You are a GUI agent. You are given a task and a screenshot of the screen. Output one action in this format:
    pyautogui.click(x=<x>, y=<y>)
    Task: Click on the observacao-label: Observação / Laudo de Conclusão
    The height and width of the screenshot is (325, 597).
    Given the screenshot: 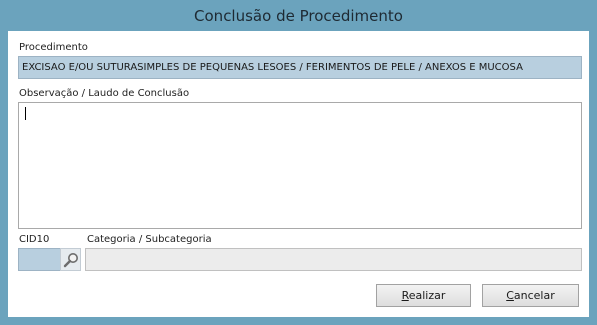 What is the action you would take?
    pyautogui.click(x=104, y=93)
    